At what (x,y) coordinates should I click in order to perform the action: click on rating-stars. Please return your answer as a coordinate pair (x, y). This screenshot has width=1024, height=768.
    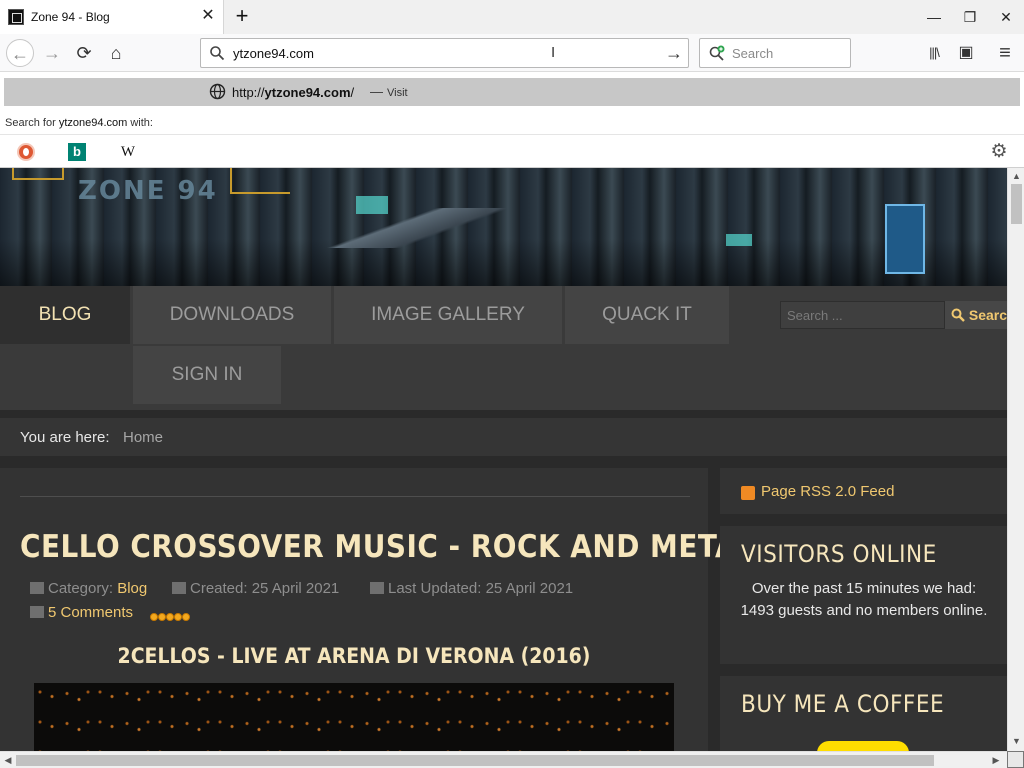
    Looking at the image, I should click on (173, 614).